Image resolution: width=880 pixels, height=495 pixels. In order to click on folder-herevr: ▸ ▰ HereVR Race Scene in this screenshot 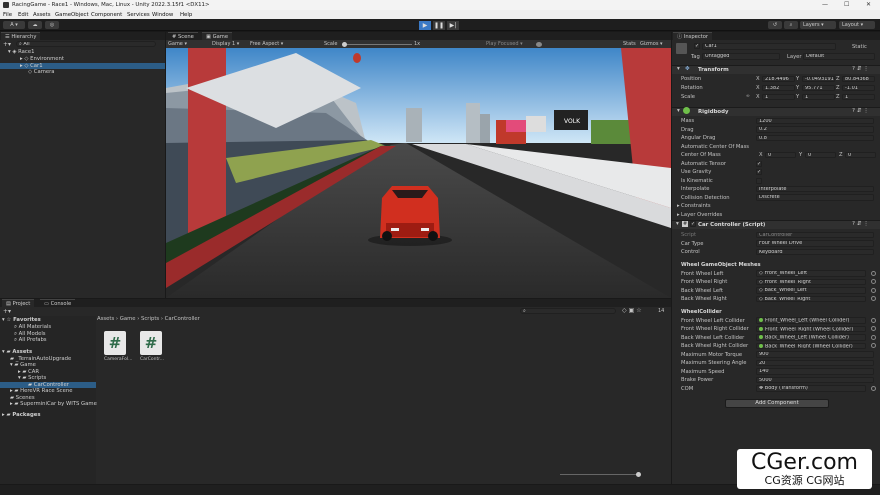, I will do `click(41, 391)`.